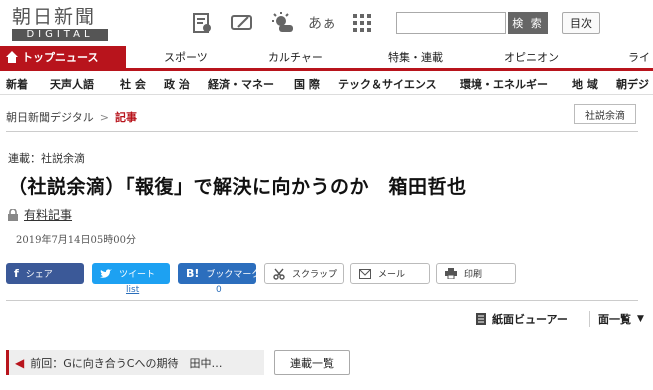  What do you see at coordinates (133, 84) in the screenshot?
I see `subnav-society: 社 会` at bounding box center [133, 84].